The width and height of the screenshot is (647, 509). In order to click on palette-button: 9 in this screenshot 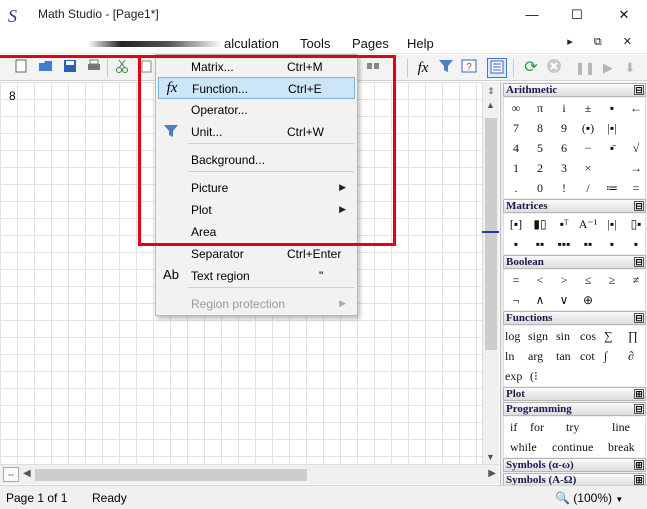, I will do `click(564, 128)`.